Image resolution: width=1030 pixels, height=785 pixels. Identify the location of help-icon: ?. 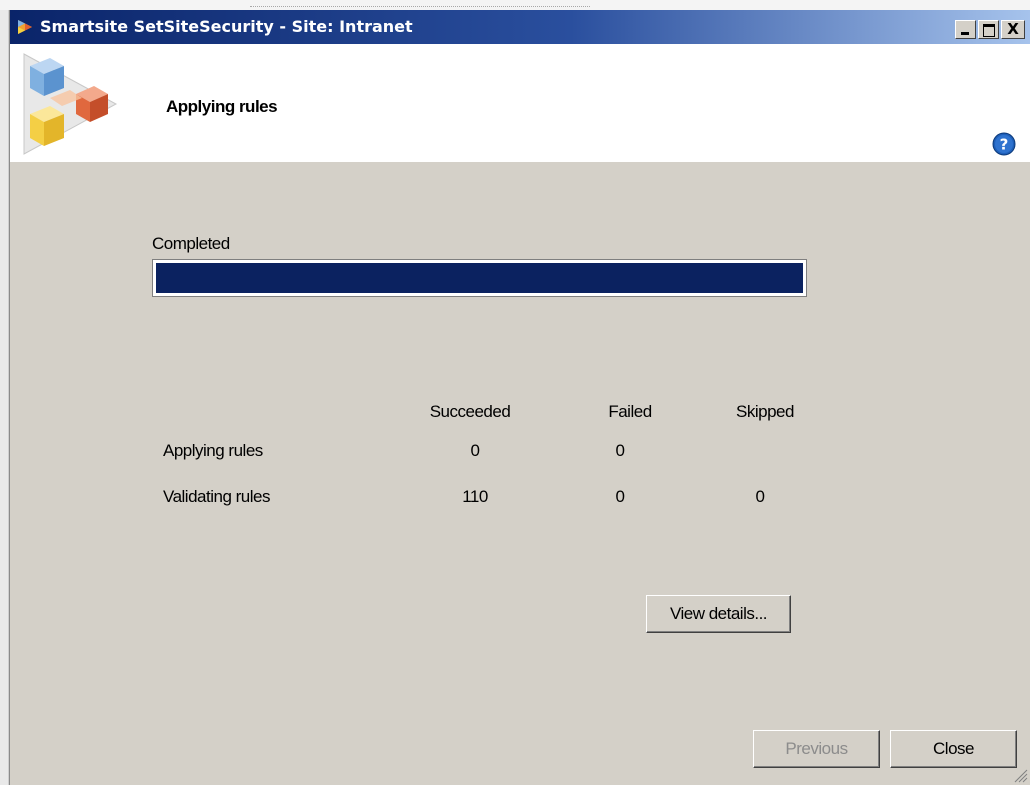
(1004, 144).